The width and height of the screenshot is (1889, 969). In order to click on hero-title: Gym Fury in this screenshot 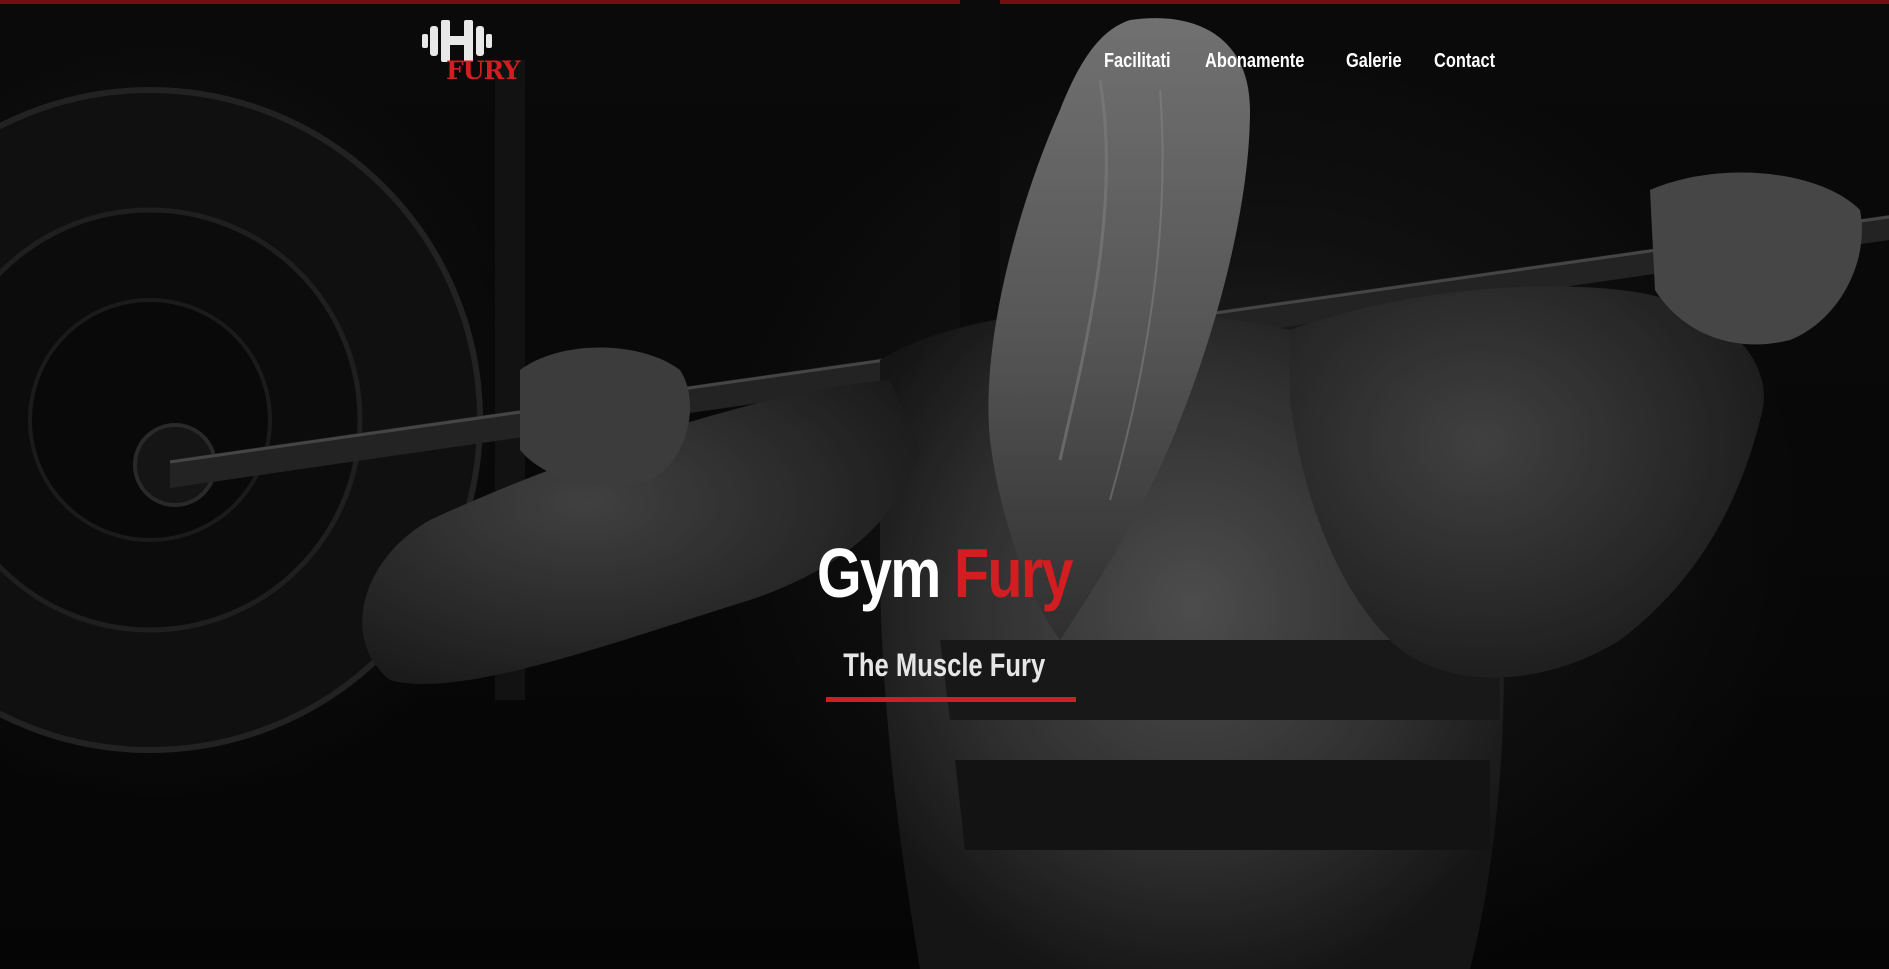, I will do `click(944, 573)`.